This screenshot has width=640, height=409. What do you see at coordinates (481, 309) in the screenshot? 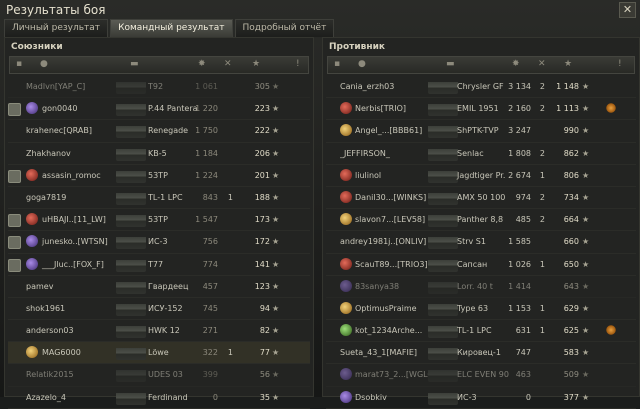
I see `enemy-row: OptimusPraime Type 63 1 153 1 629 ★` at bounding box center [481, 309].